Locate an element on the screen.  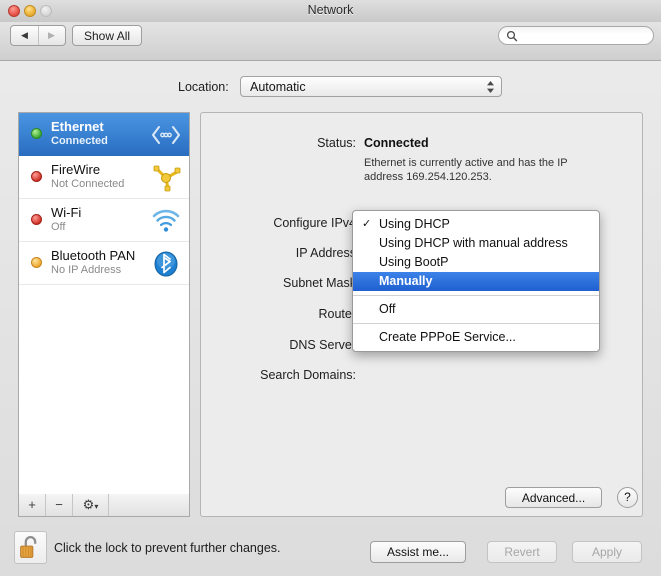
stepper-arrows-icon is located at coordinates (490, 87).